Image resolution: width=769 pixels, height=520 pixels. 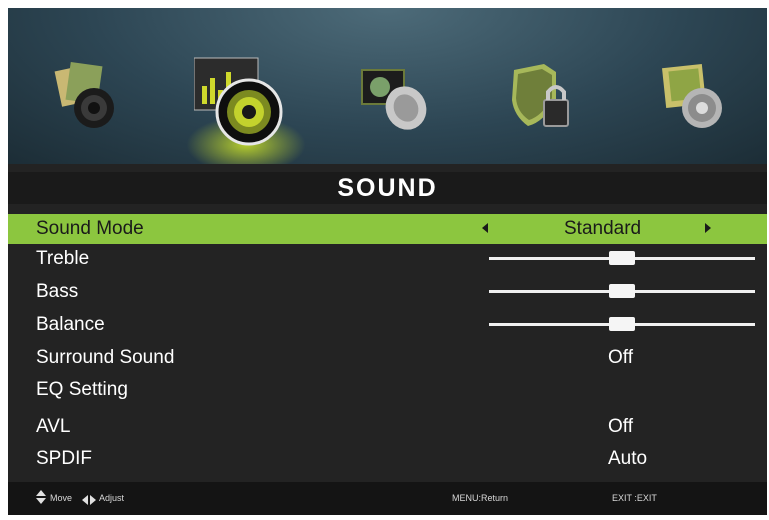 What do you see at coordinates (628, 458) in the screenshot?
I see `menu-item-value: Auto` at bounding box center [628, 458].